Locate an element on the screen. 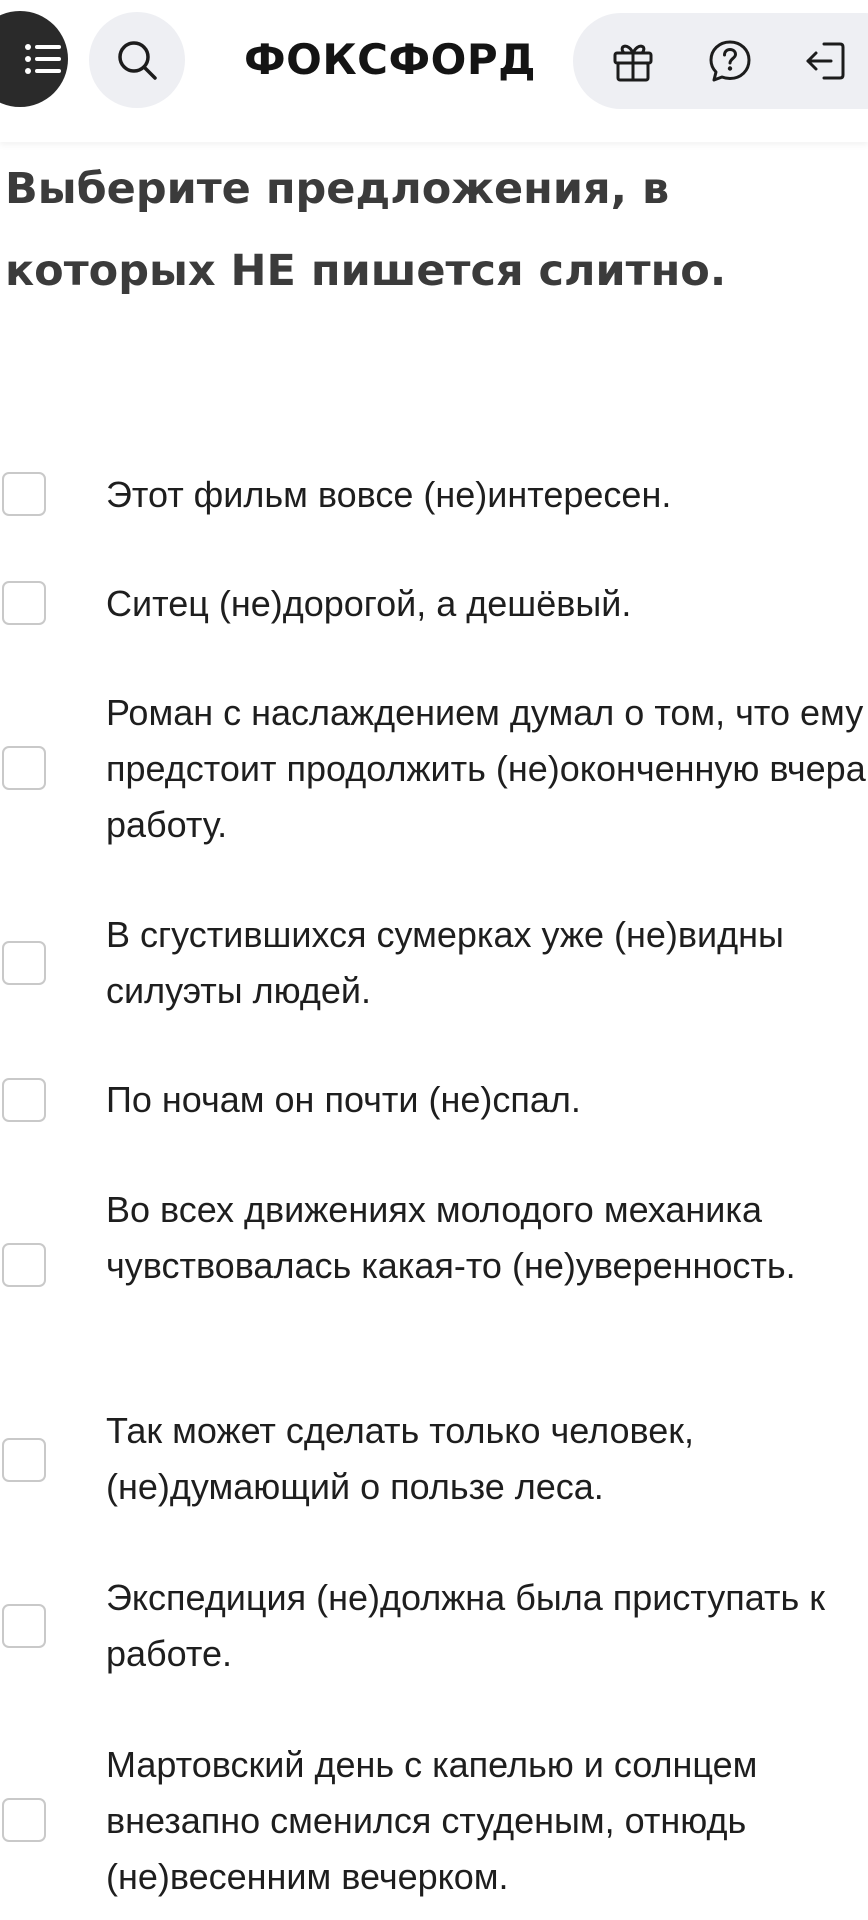  answer-option-1: Этот фильм вовсе (не)интересен. is located at coordinates (434, 495).